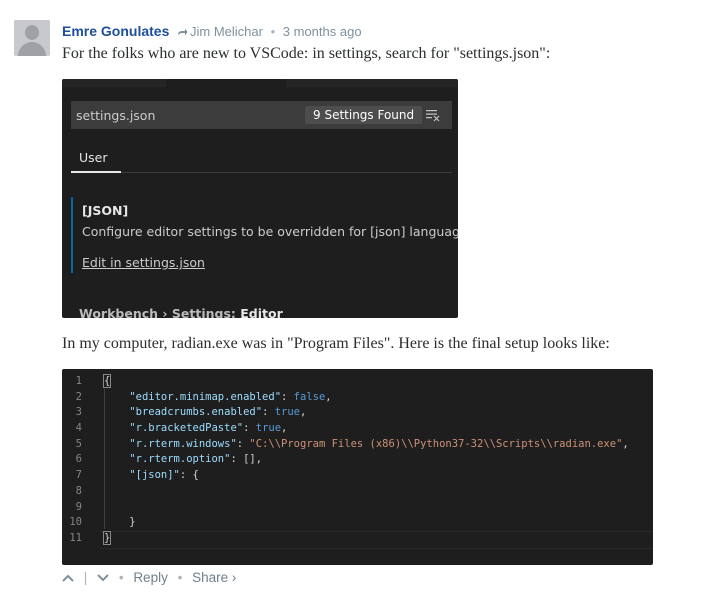  Describe the element at coordinates (107, 537) in the screenshot. I see `matched-bracket: }` at that location.